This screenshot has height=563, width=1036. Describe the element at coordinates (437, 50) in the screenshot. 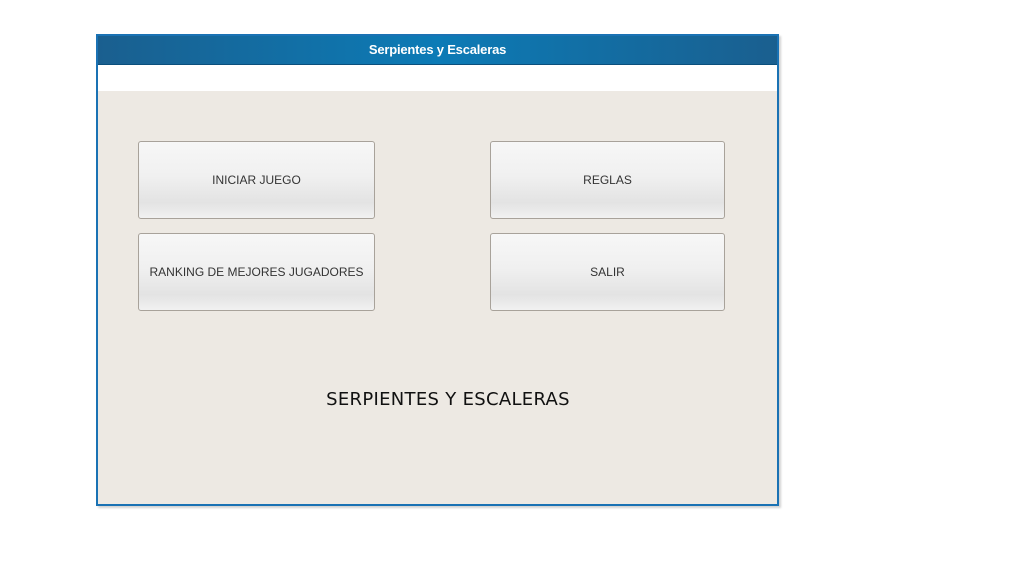

I see `window-title: Serpientes y Escaleras` at that location.